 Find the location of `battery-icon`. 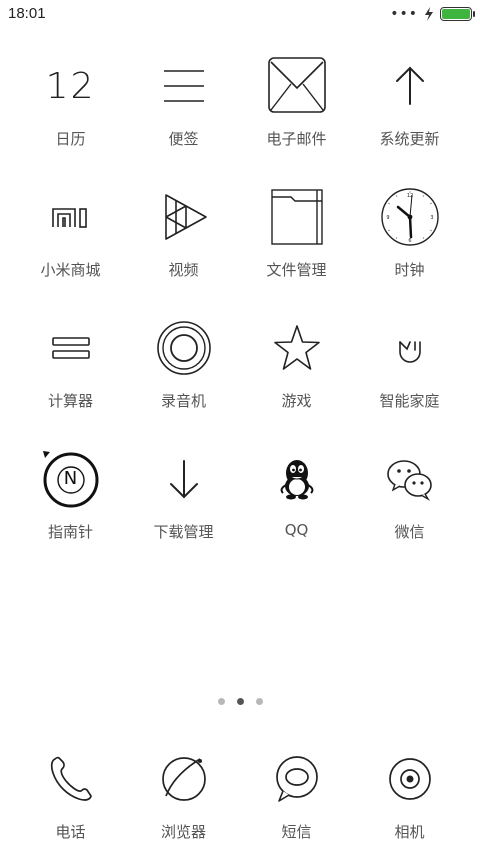

battery-icon is located at coordinates (457, 14).